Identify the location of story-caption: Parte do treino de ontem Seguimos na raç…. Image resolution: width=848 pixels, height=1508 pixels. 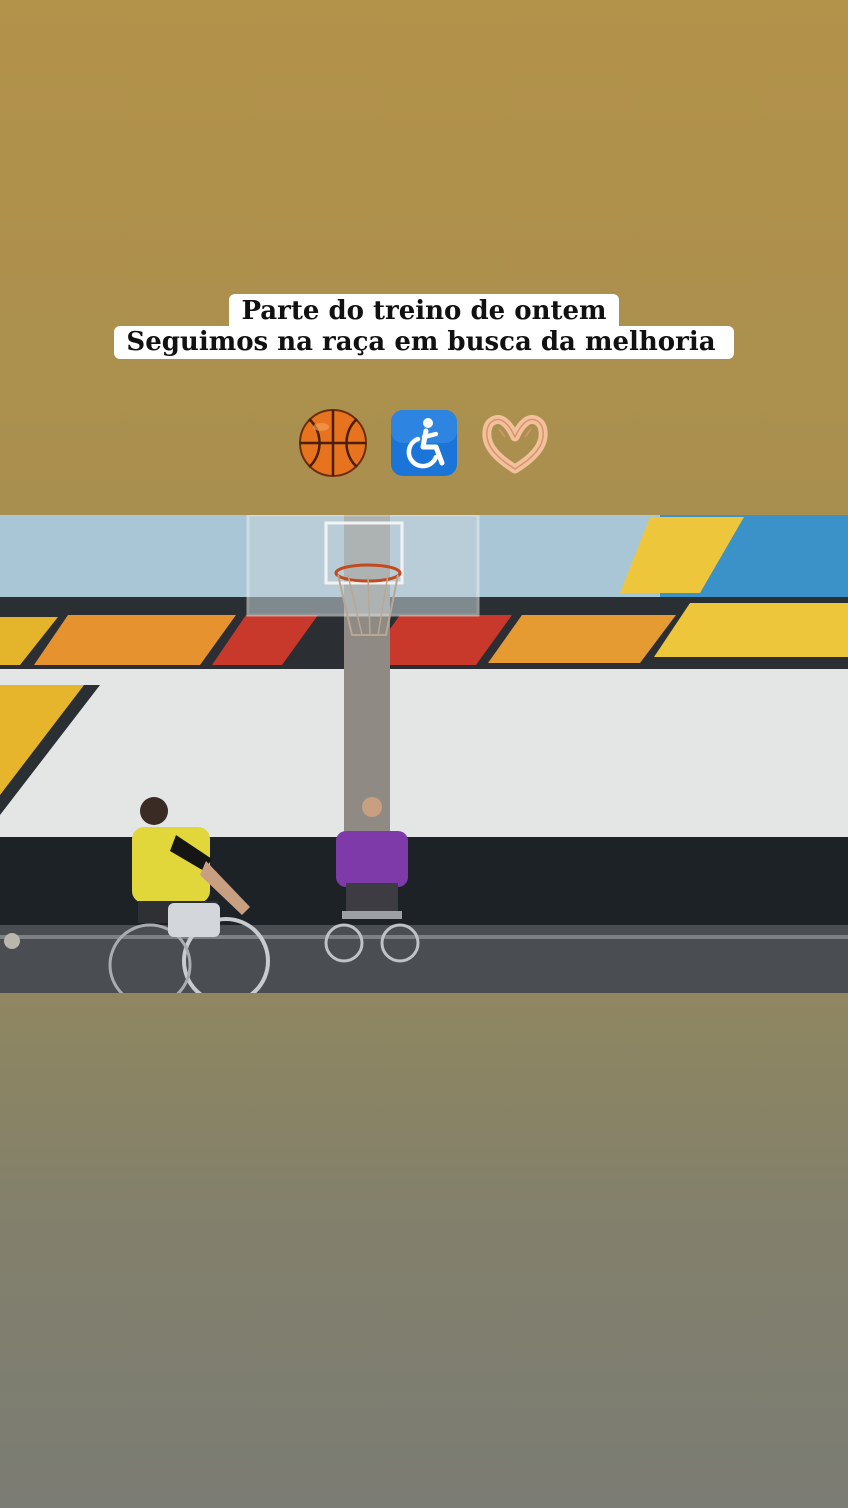
(424, 326).